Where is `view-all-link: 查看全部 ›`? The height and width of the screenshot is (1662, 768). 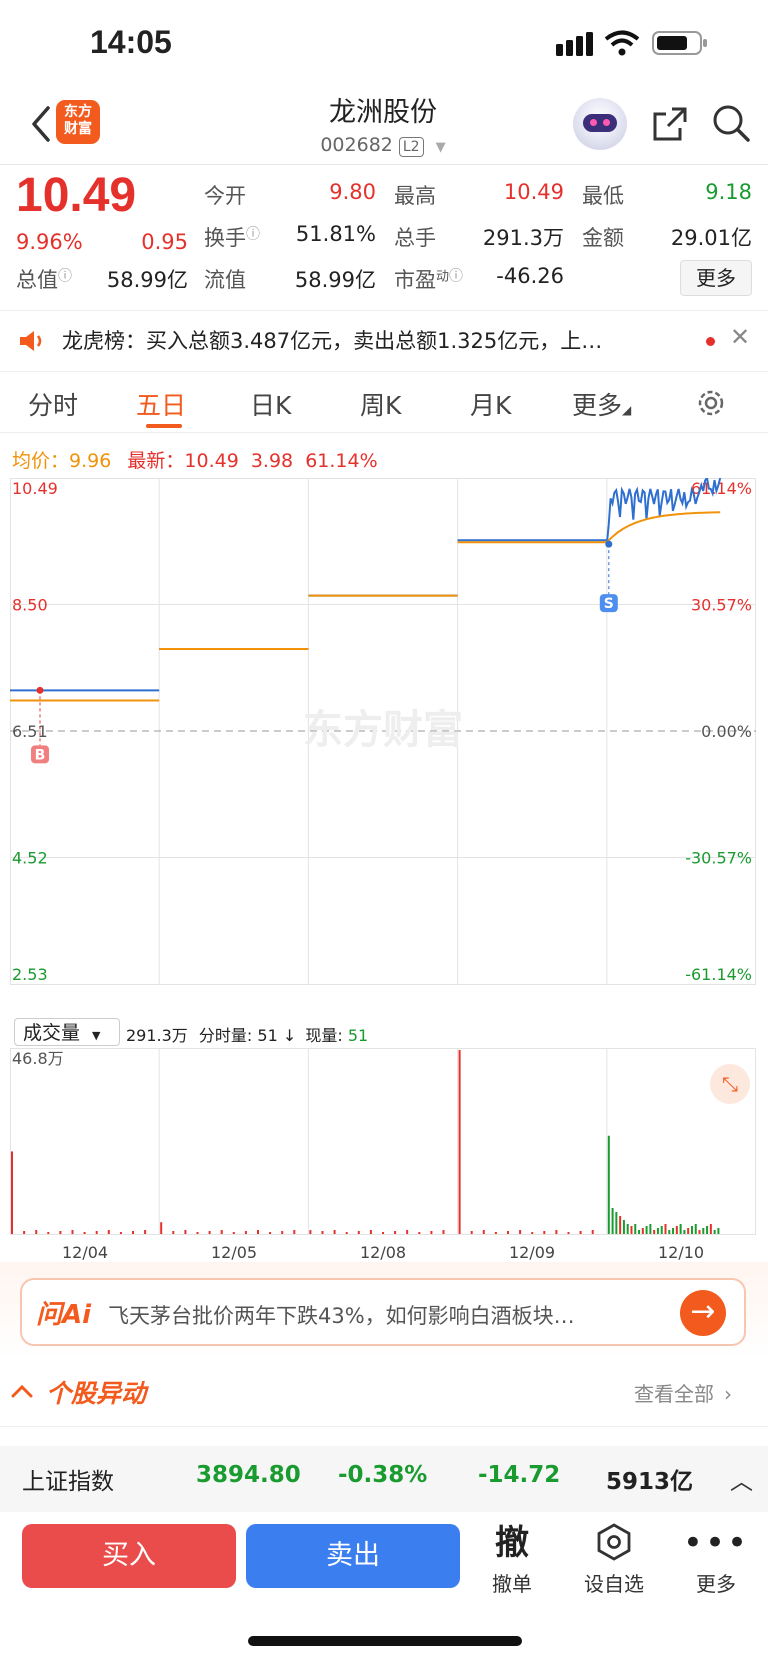 view-all-link: 查看全部 › is located at coordinates (683, 1392).